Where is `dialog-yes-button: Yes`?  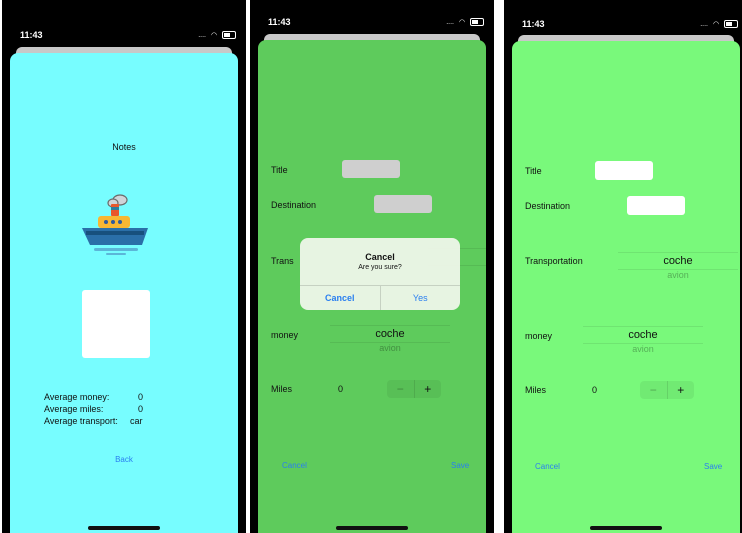 dialog-yes-button: Yes is located at coordinates (421, 298).